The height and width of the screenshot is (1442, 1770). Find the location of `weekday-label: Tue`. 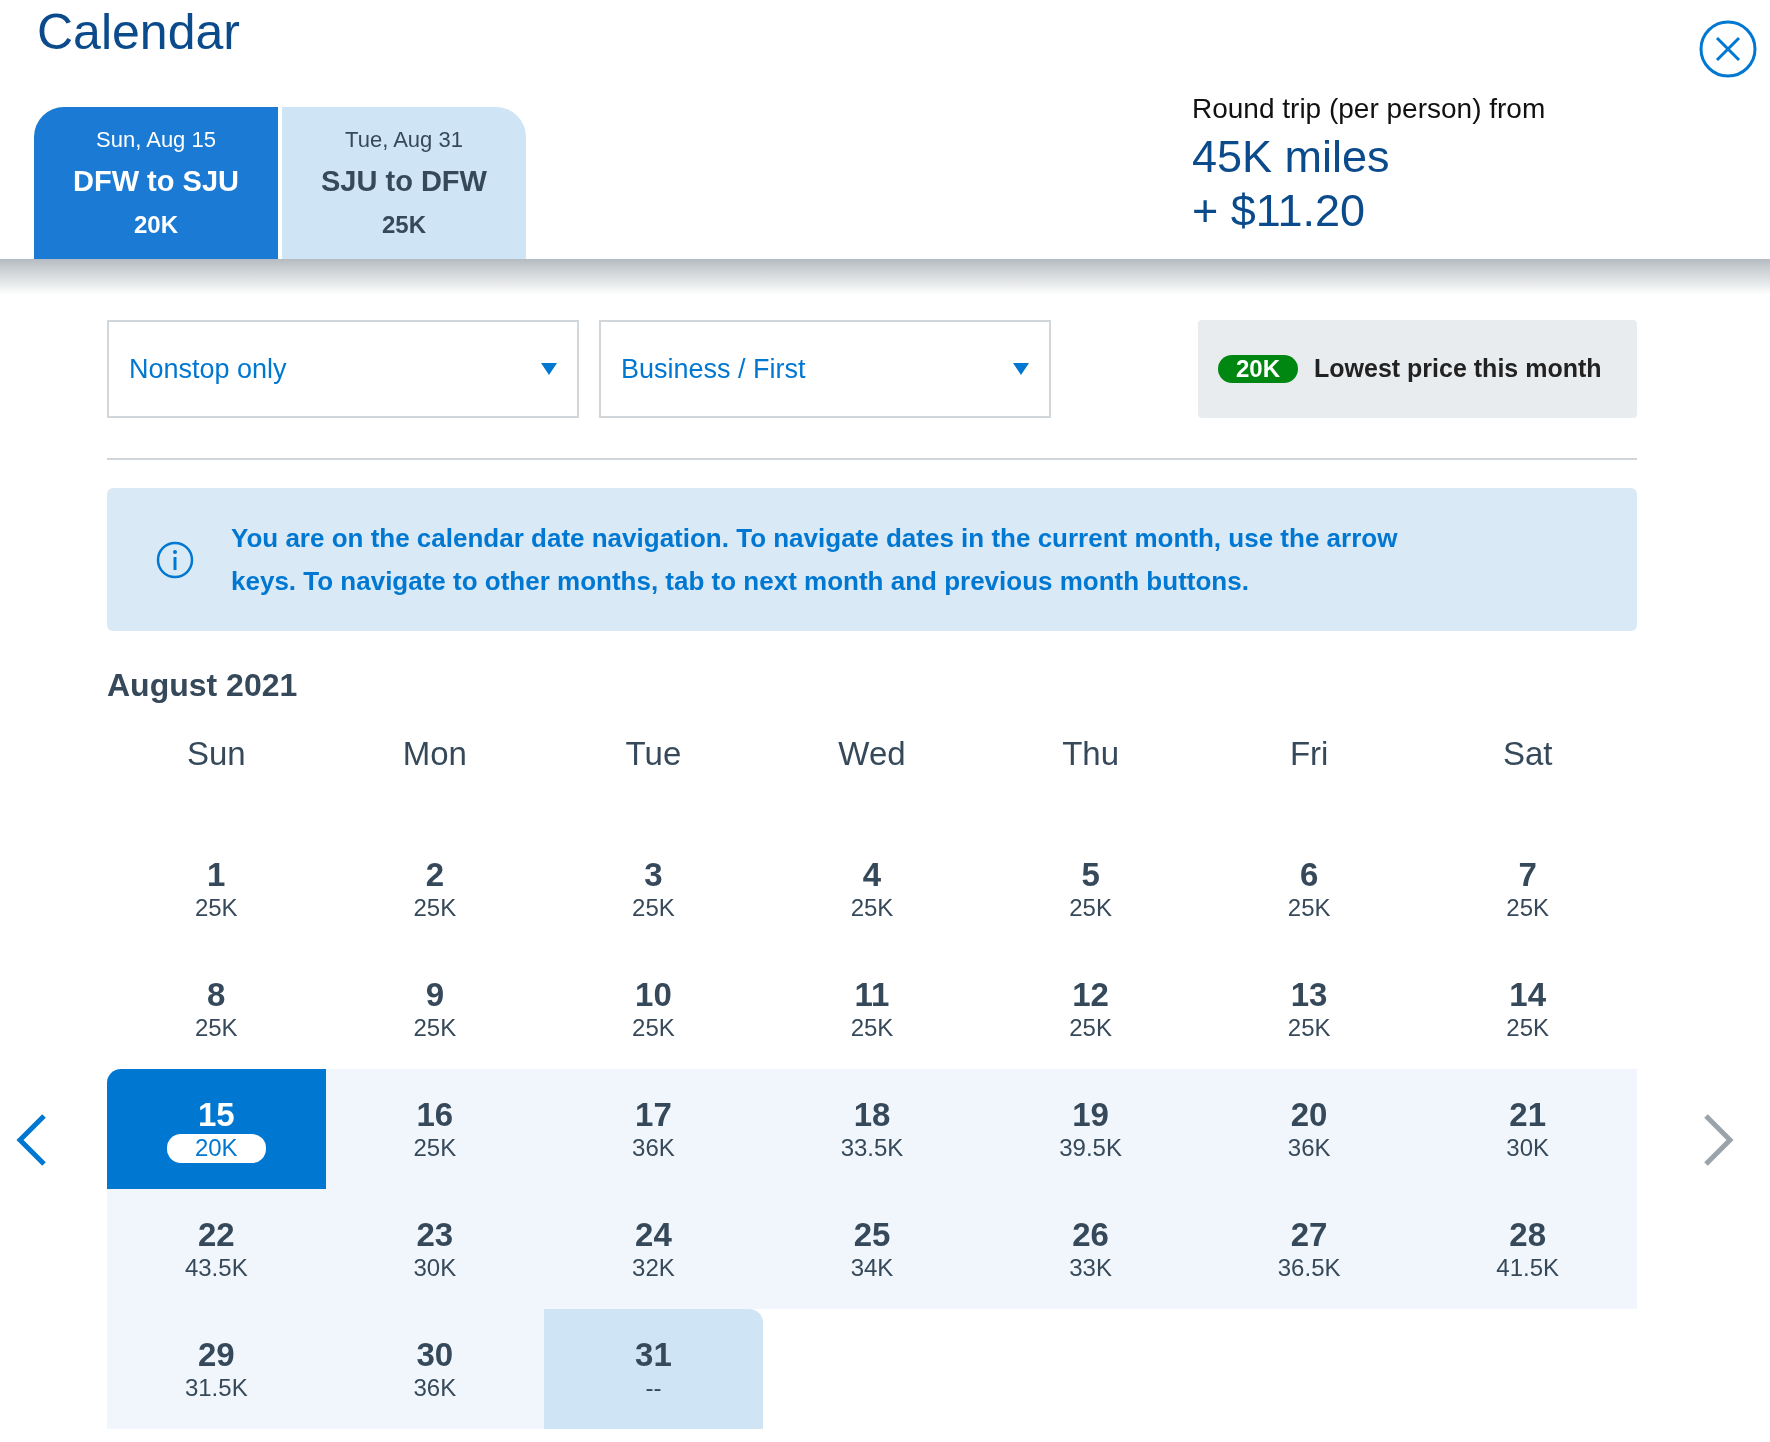

weekday-label: Tue is located at coordinates (653, 754).